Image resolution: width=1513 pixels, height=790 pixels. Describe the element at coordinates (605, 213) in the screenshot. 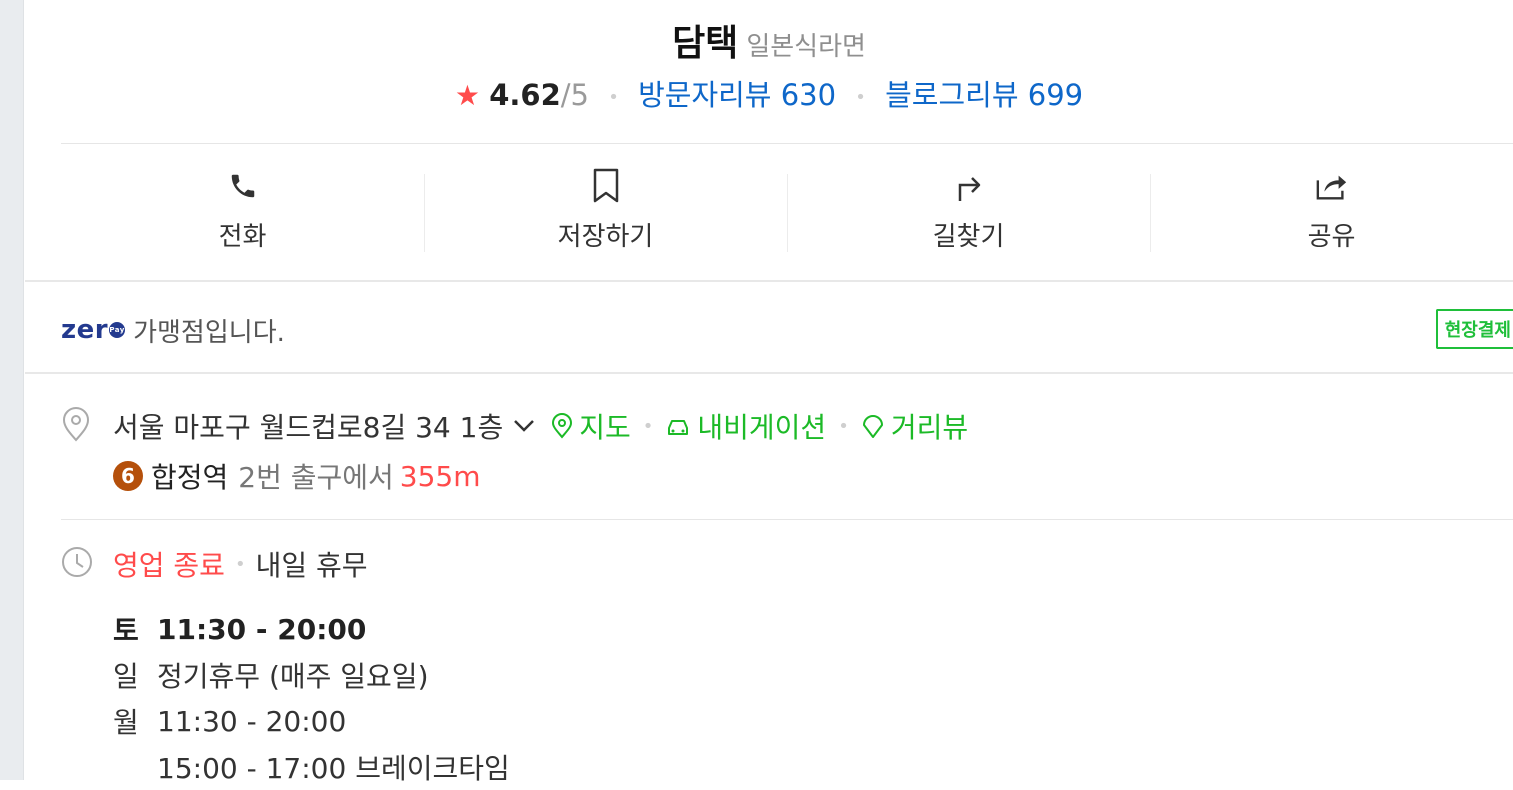

I see `save-button: 저장하기` at that location.